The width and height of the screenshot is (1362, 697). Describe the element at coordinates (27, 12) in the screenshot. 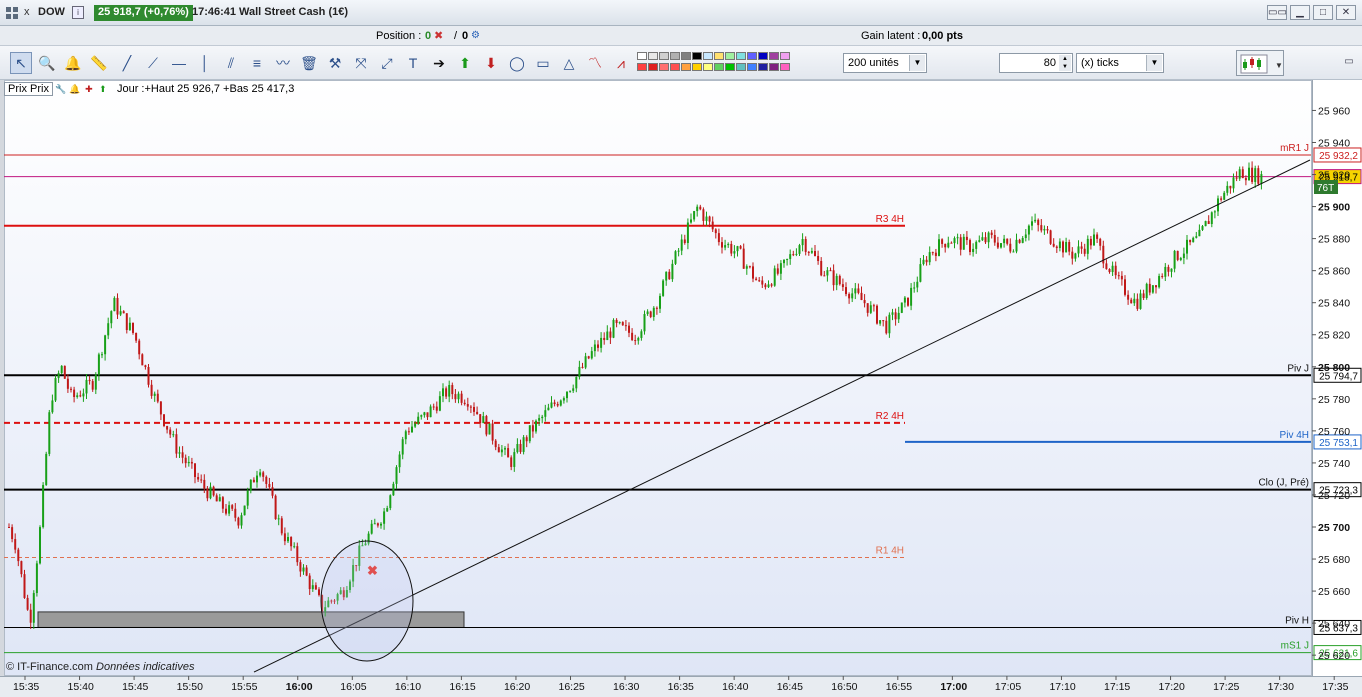

I see `close-symbol-icon: x` at that location.